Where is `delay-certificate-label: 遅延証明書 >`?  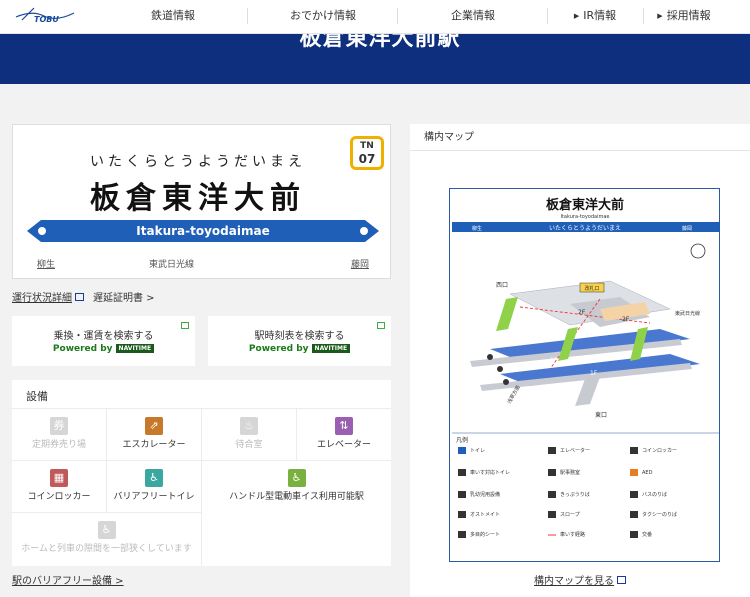
delay-certificate-label: 遅延証明書 > is located at coordinates (124, 298).